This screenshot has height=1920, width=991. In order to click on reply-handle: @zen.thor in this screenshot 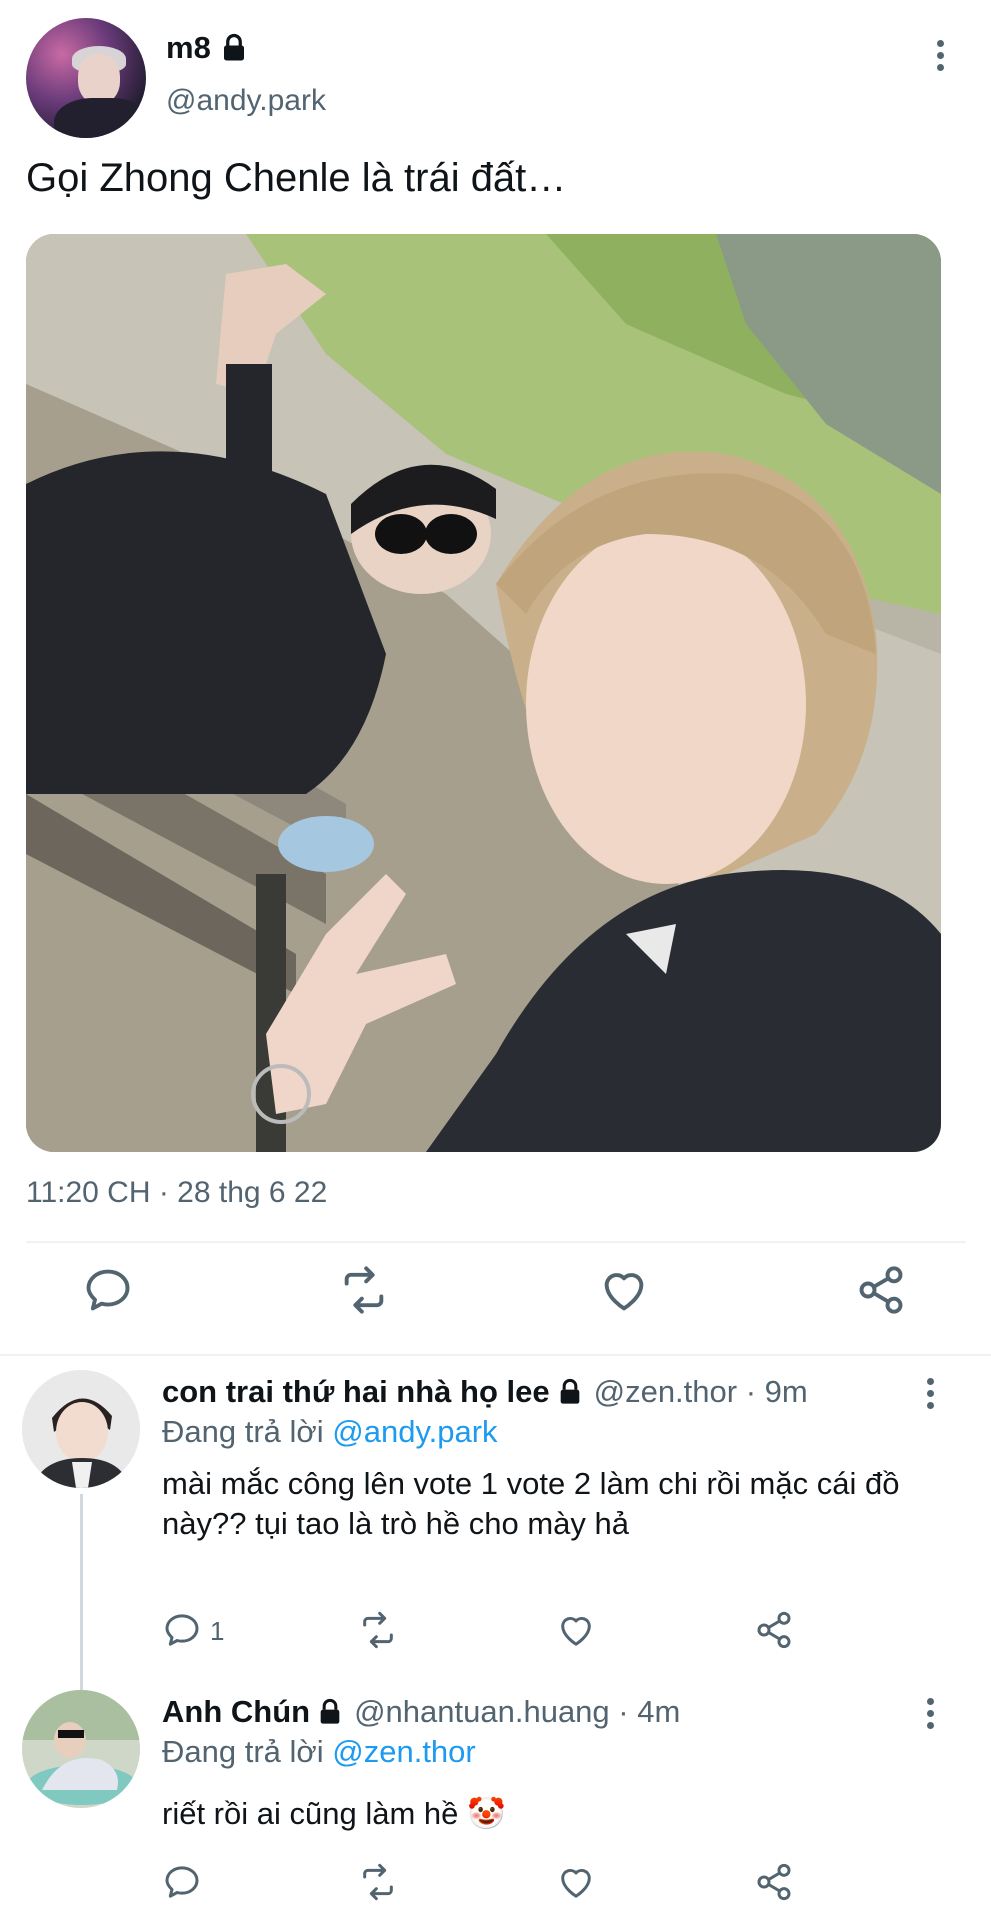, I will do `click(665, 1391)`.